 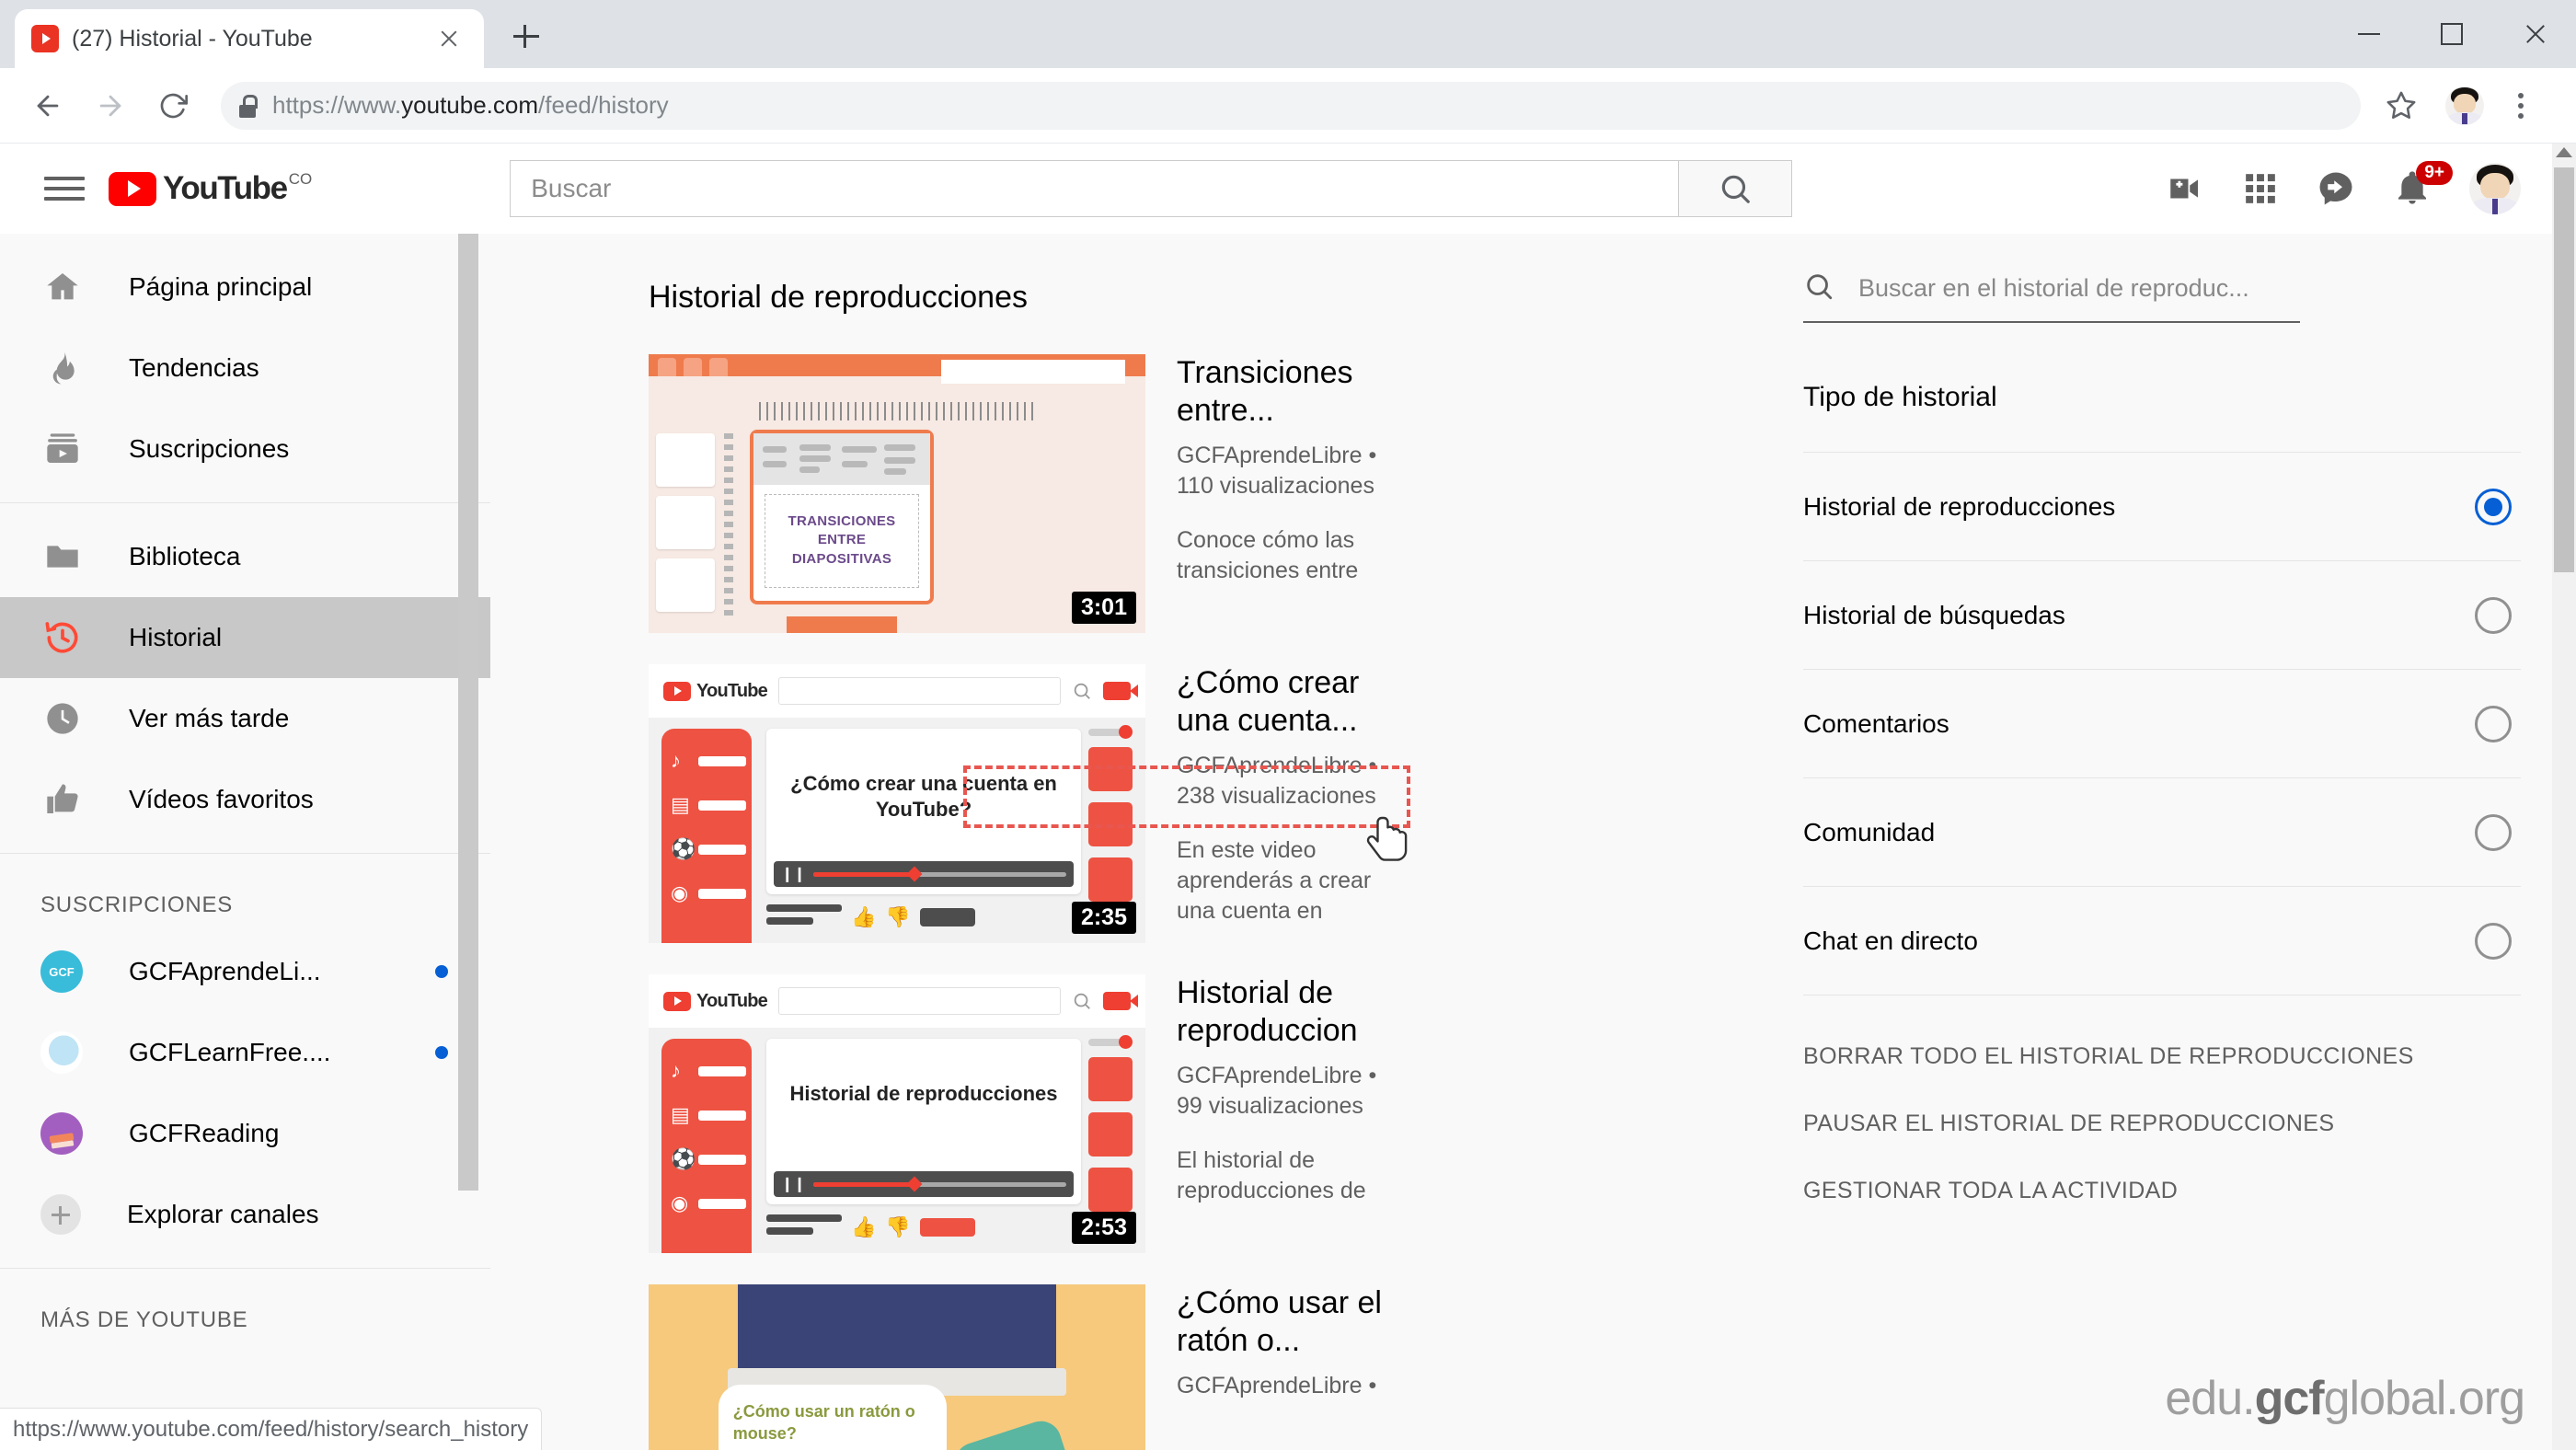 I want to click on video-duration: 2:53, so click(x=1103, y=1228).